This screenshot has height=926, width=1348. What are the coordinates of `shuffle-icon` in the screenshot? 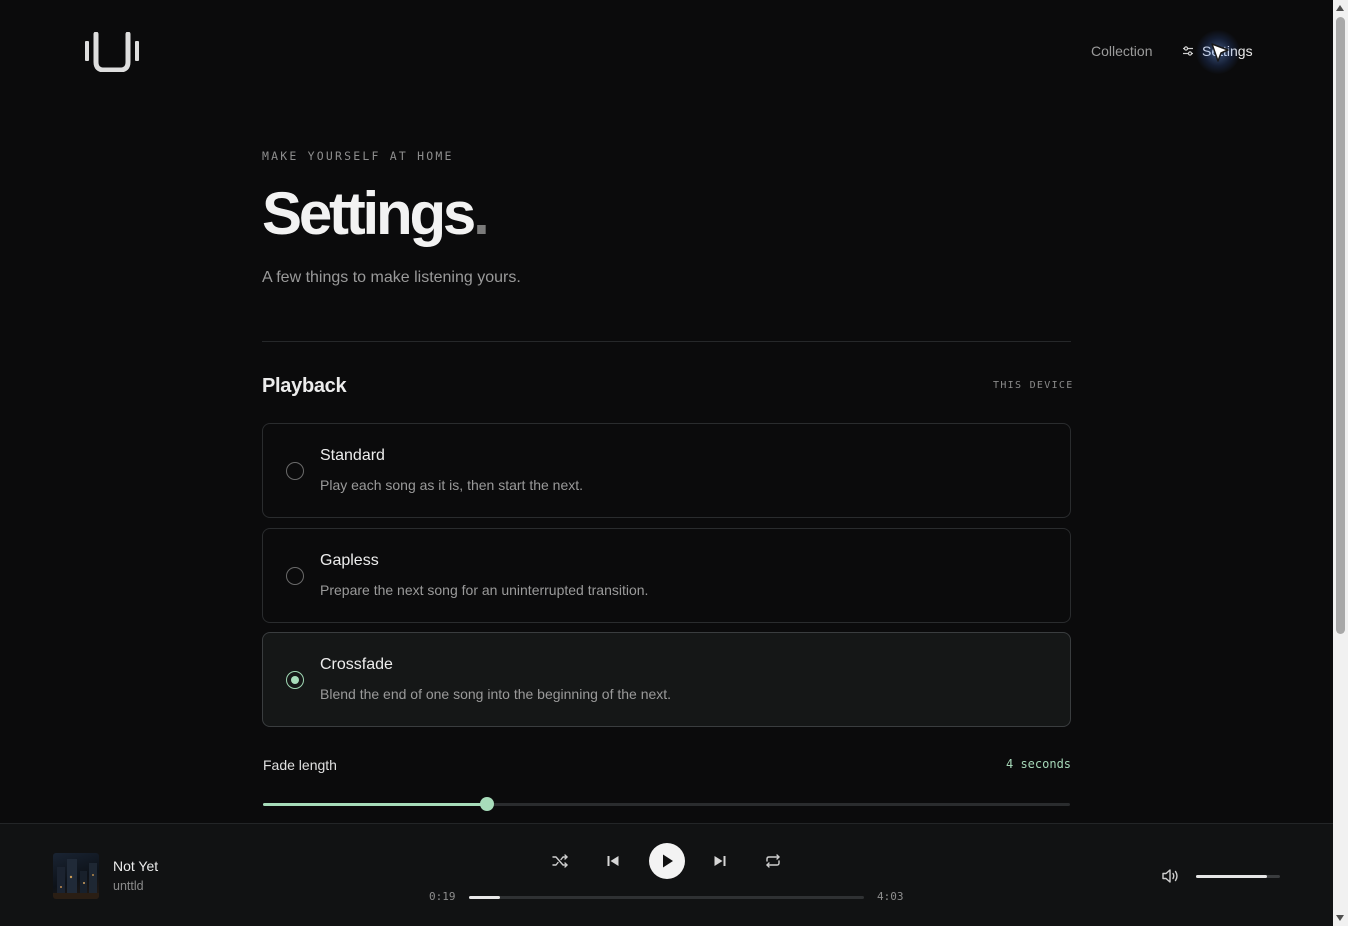 It's located at (560, 861).